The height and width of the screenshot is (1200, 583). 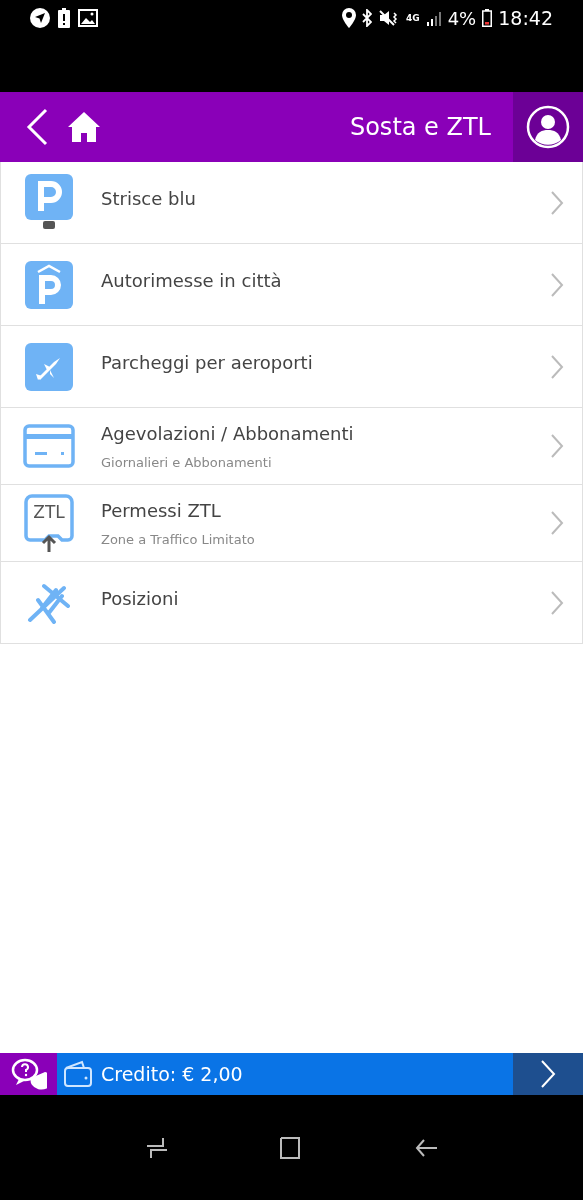 I want to click on menu-item: Strisce blu, so click(x=291, y=203).